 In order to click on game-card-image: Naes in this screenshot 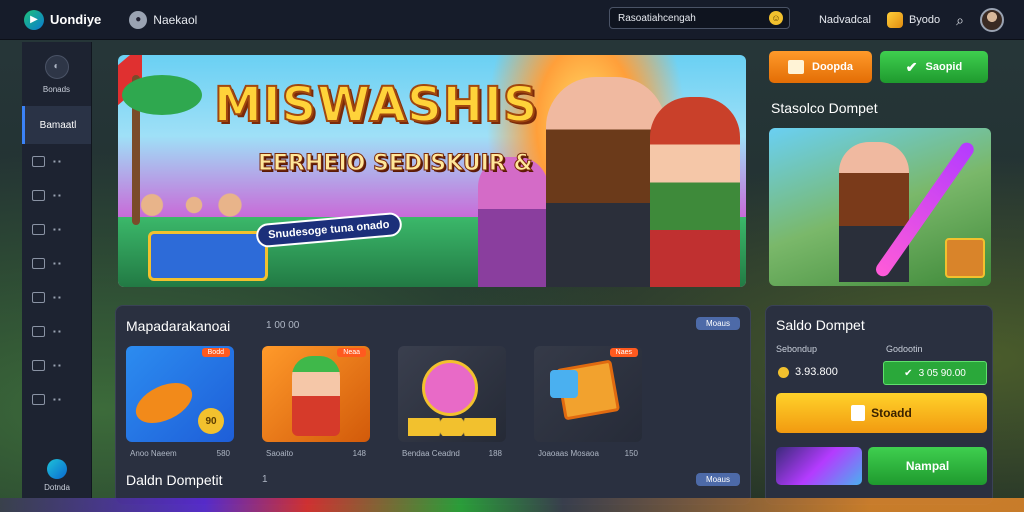, I will do `click(588, 394)`.